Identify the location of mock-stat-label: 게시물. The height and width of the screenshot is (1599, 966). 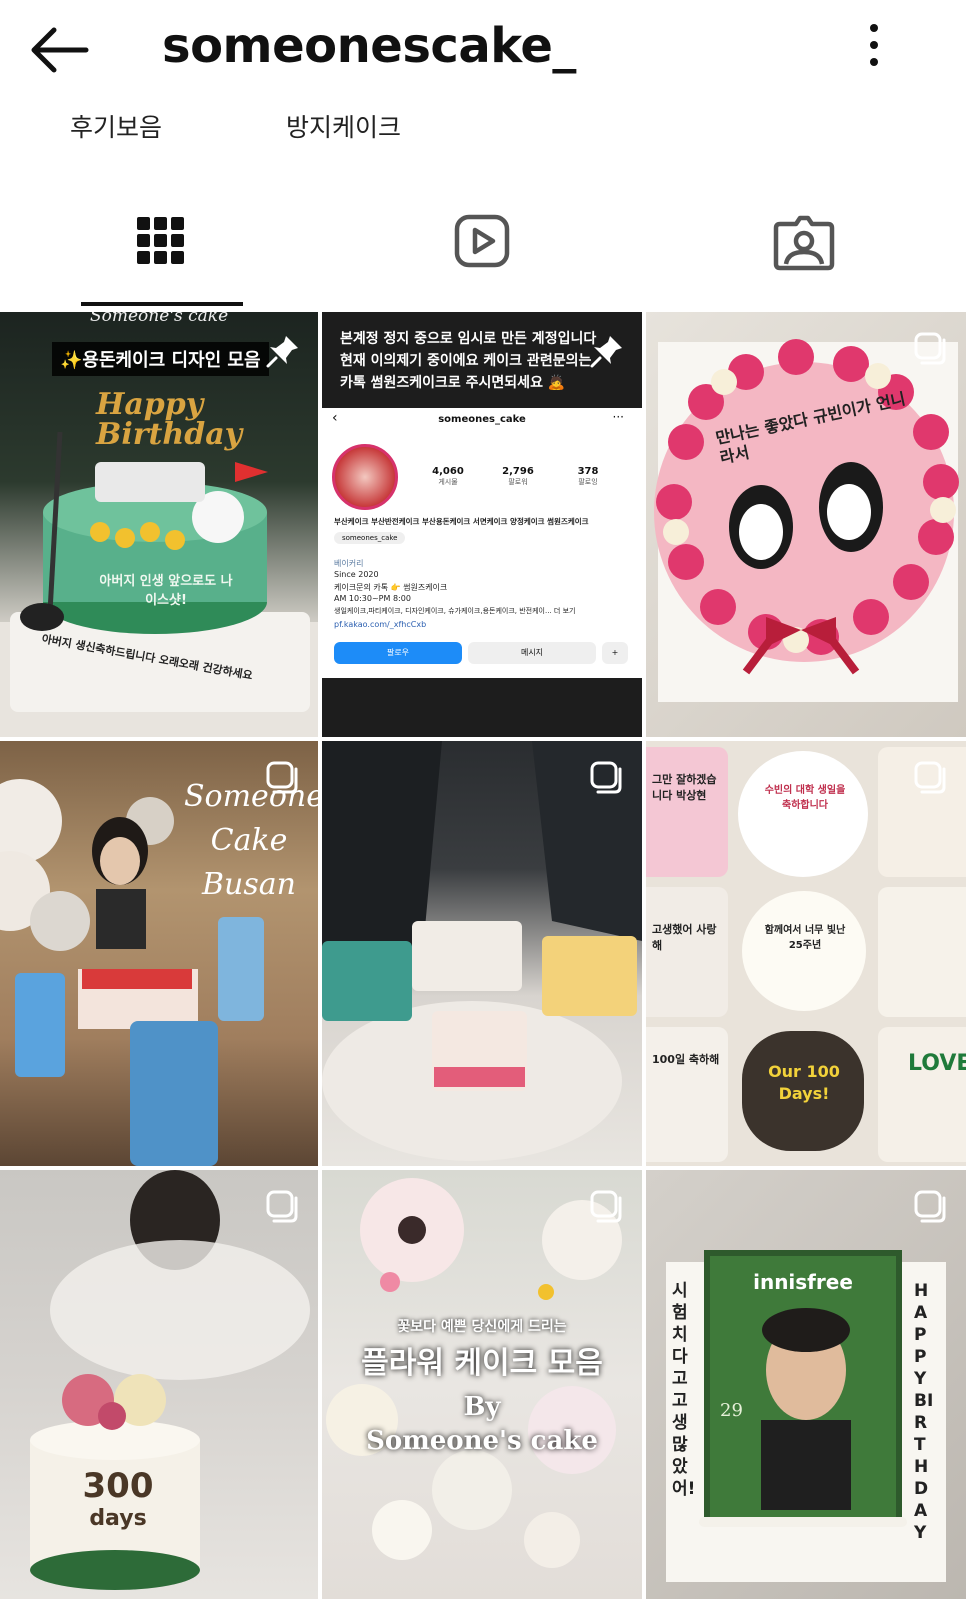
(448, 482).